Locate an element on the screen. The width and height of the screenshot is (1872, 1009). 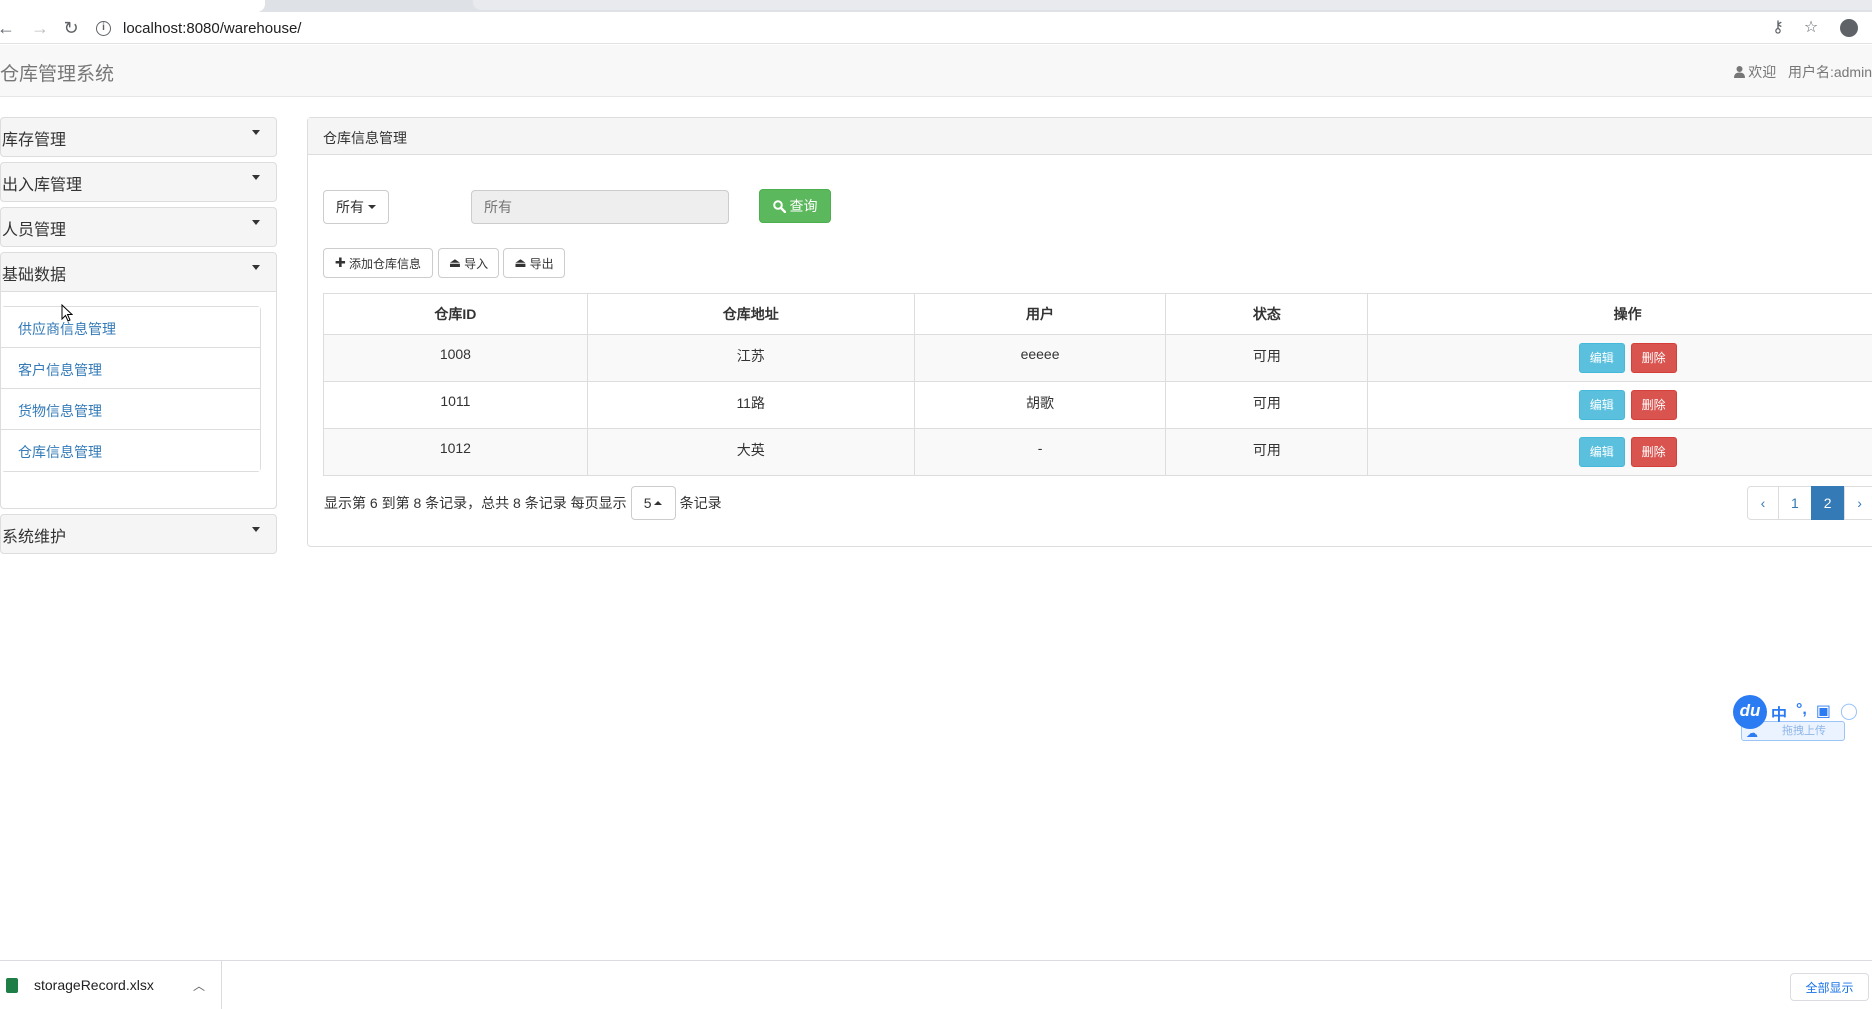
column-header: 状态 is located at coordinates (1267, 314).